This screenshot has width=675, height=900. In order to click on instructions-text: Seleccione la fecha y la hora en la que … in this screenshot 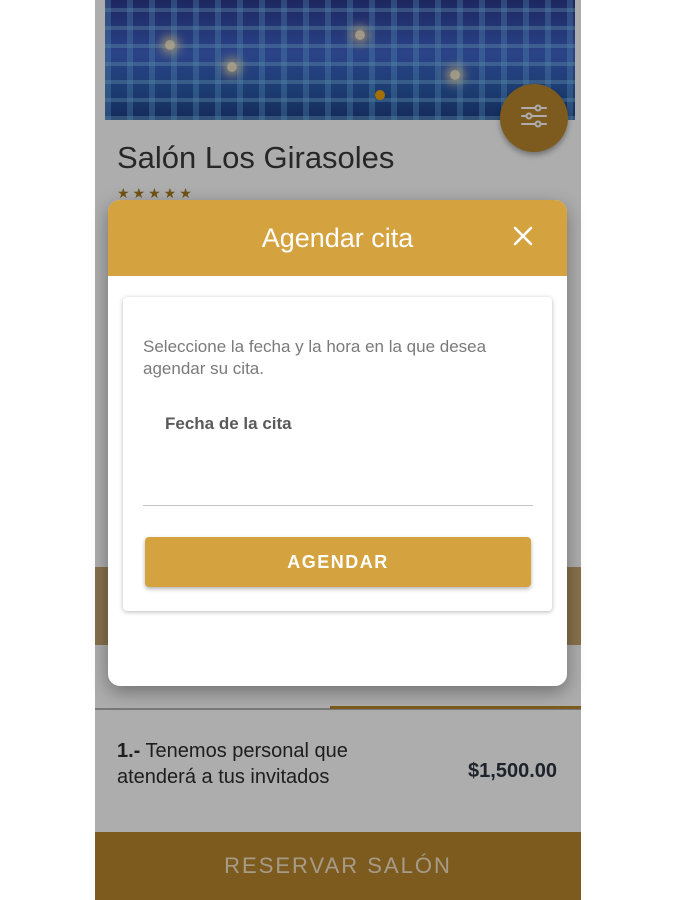, I will do `click(315, 357)`.